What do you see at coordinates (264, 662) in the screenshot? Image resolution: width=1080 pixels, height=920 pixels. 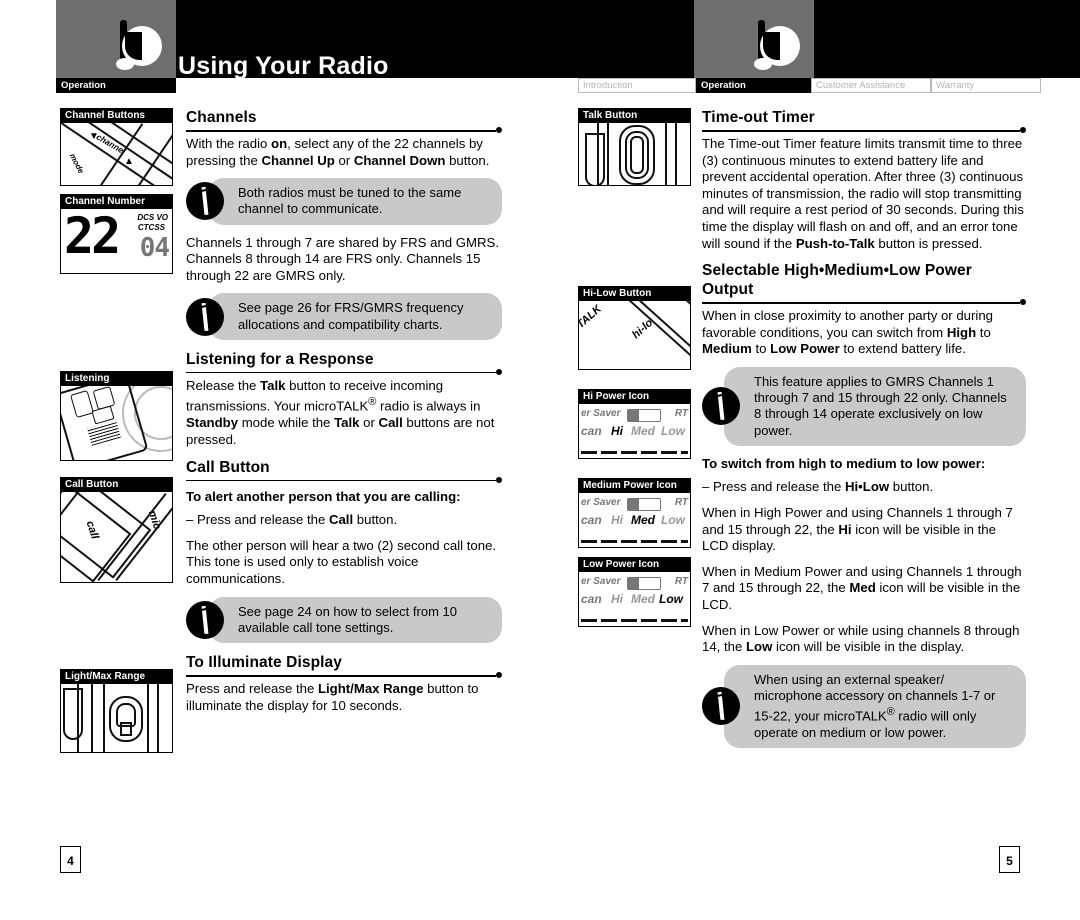 I see `section-heading: To Illuminate Display` at bounding box center [264, 662].